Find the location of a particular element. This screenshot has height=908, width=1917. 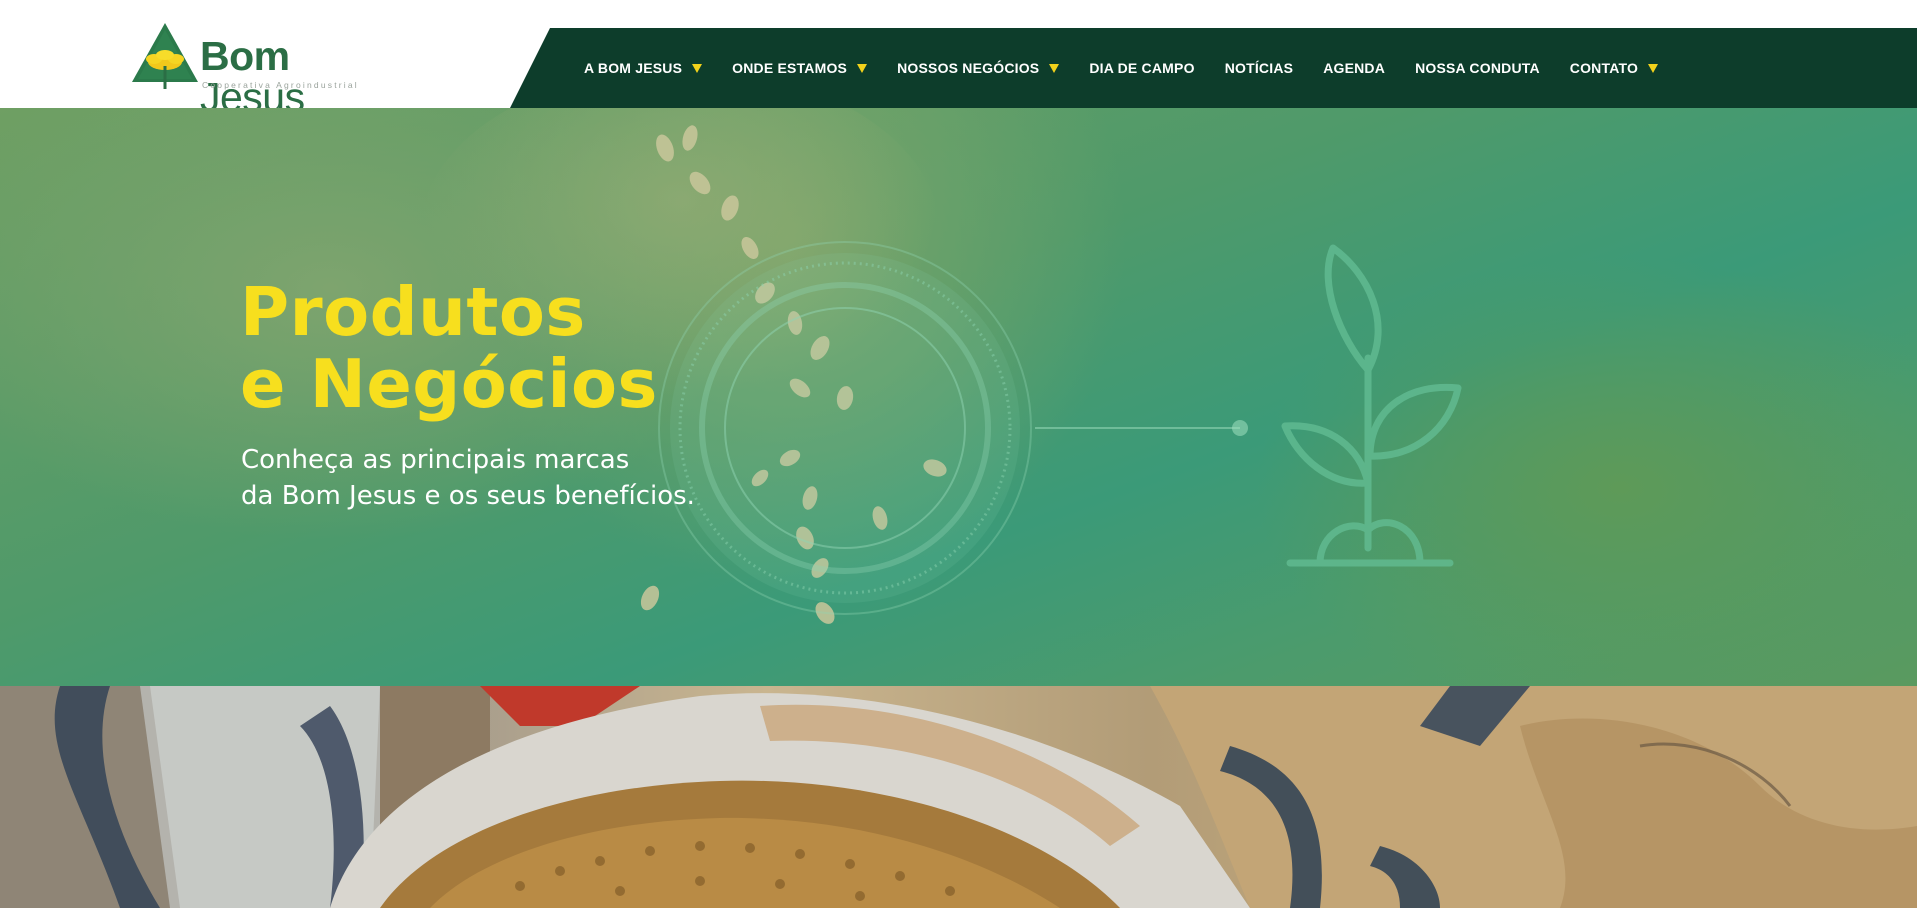

nav-item-label: DIA DE CAMPO is located at coordinates (1142, 68).